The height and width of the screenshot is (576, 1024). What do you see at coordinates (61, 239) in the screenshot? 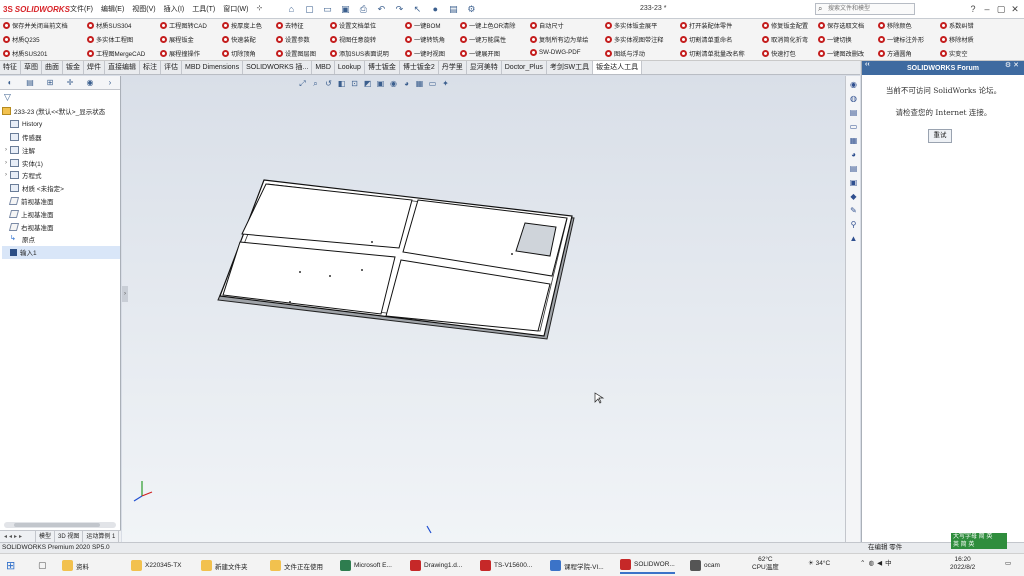
I see `tree-item: ↳ 原点` at bounding box center [61, 239].